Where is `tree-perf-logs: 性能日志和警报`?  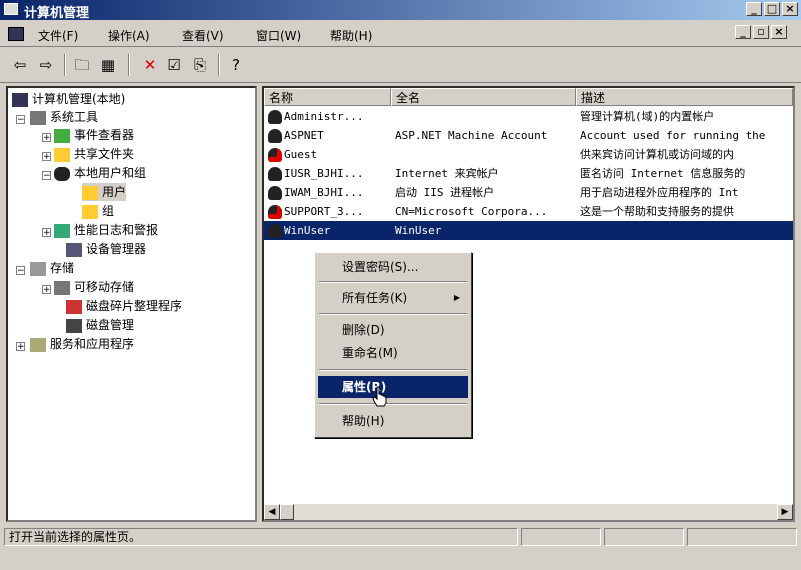 tree-perf-logs: 性能日志和警报 is located at coordinates (106, 230).